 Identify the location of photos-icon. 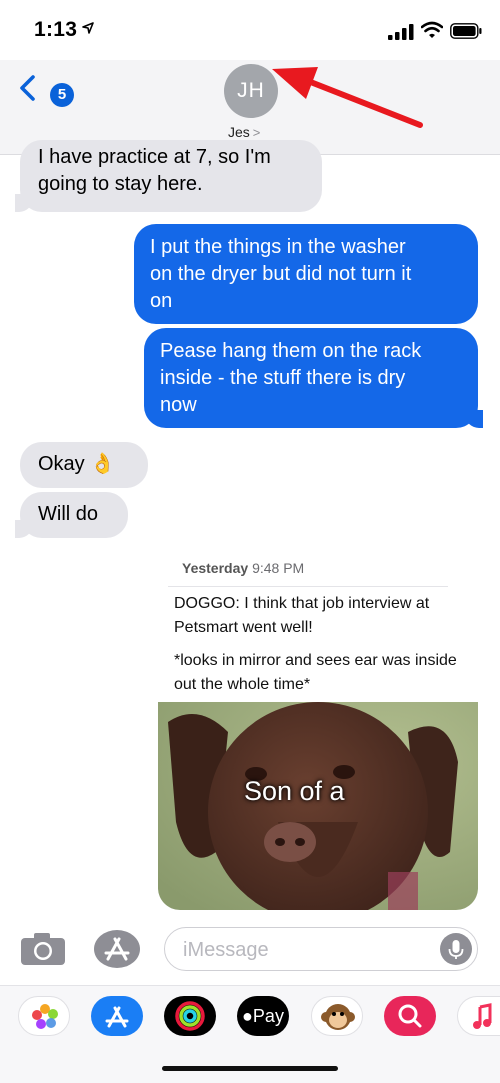
(45, 1016).